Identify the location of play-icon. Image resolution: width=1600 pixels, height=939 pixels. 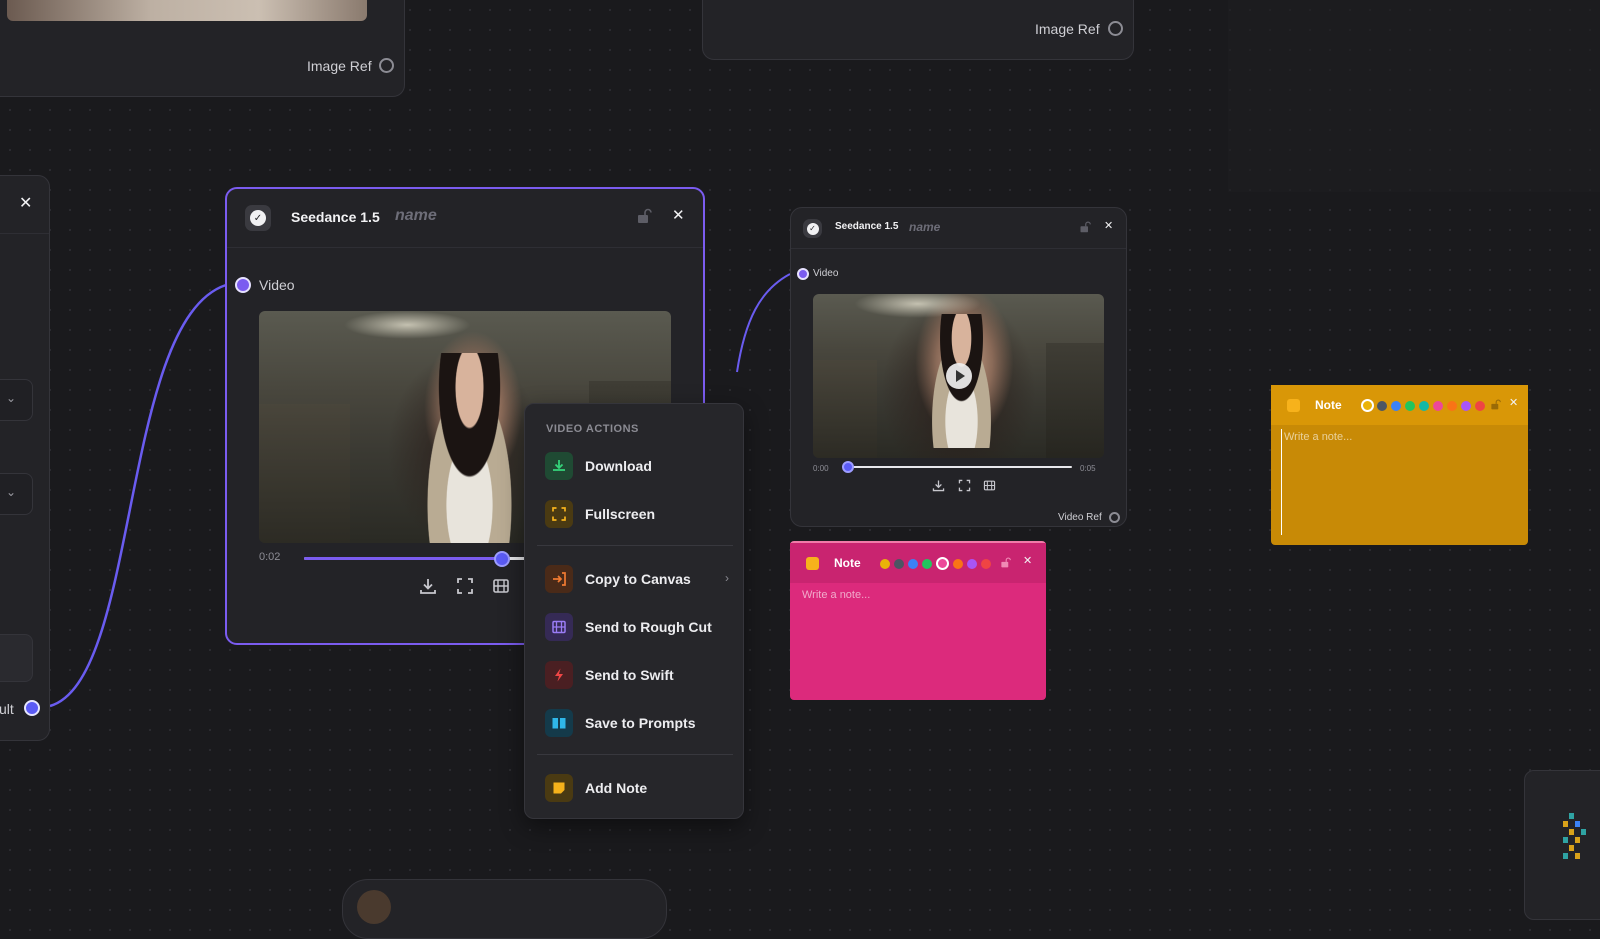
(958, 376).